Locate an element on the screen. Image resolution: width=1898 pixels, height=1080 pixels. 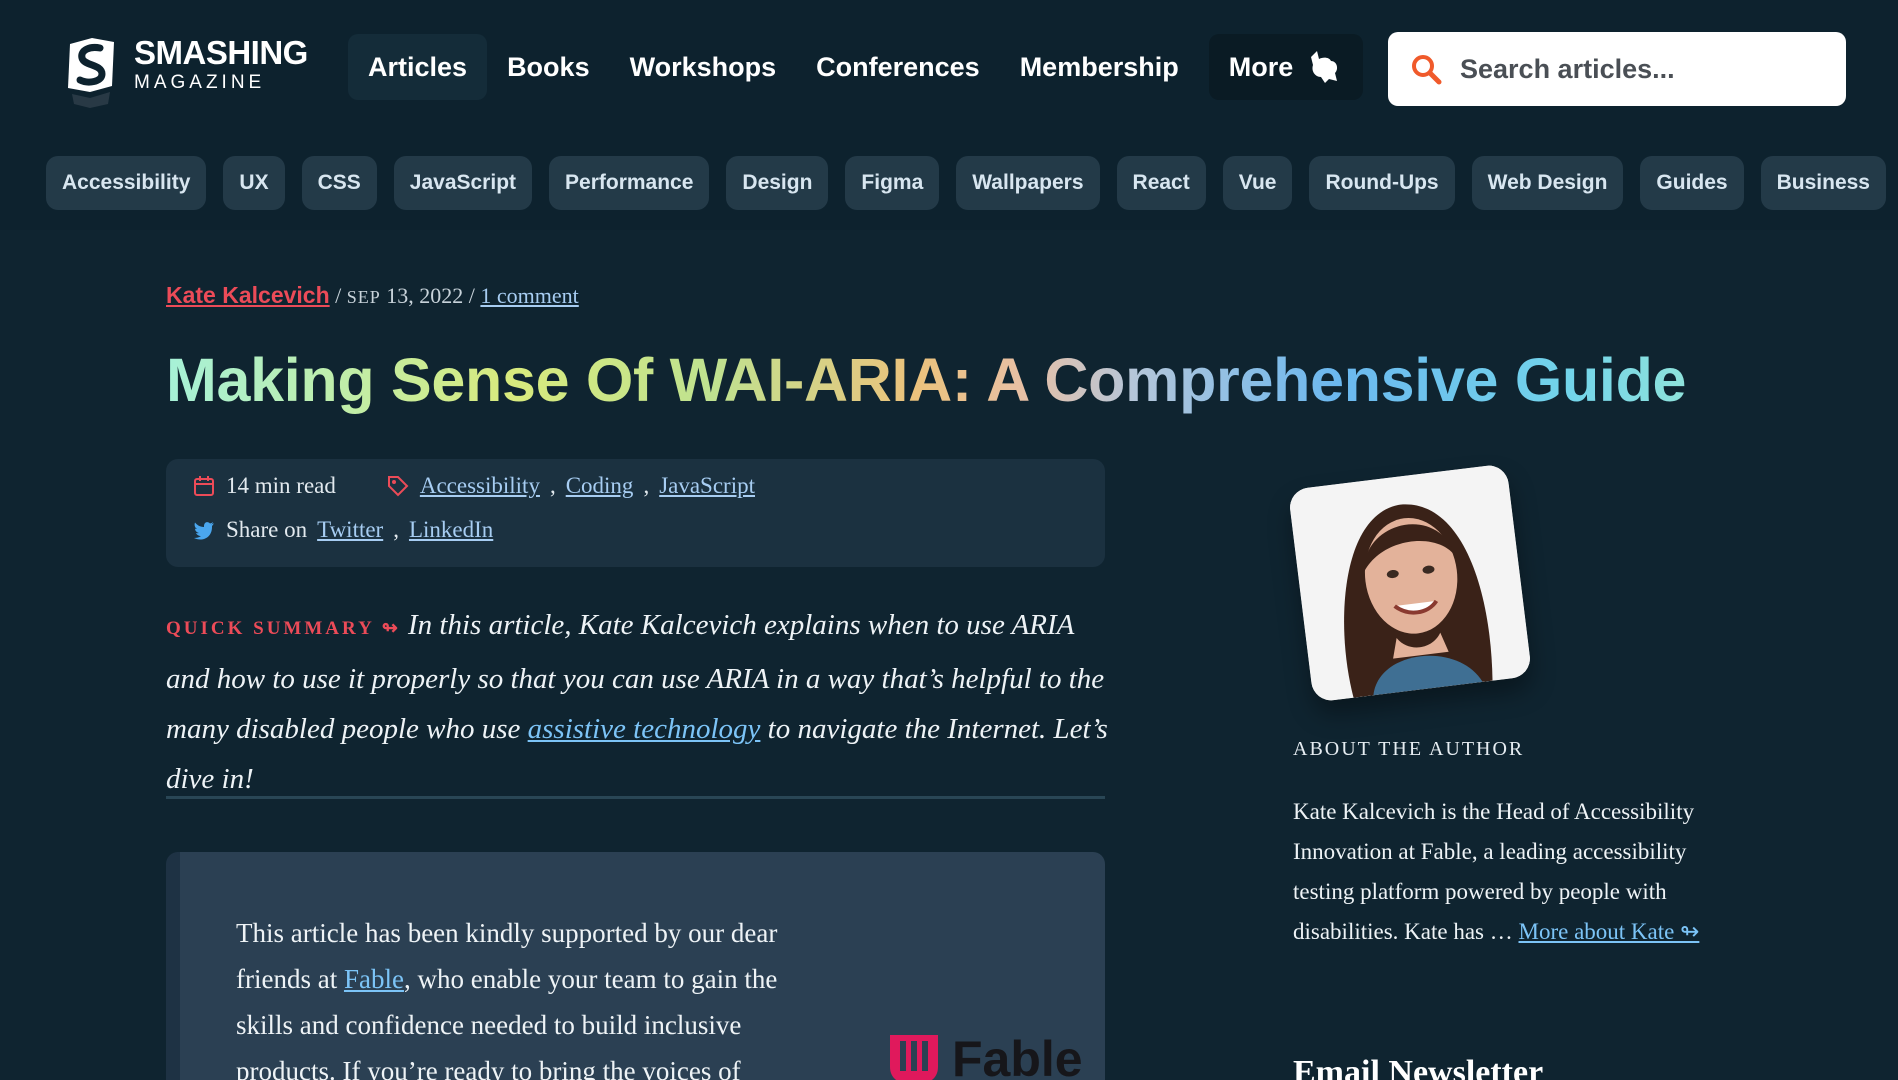
smashing-cat-logo-icon is located at coordinates (91, 73).